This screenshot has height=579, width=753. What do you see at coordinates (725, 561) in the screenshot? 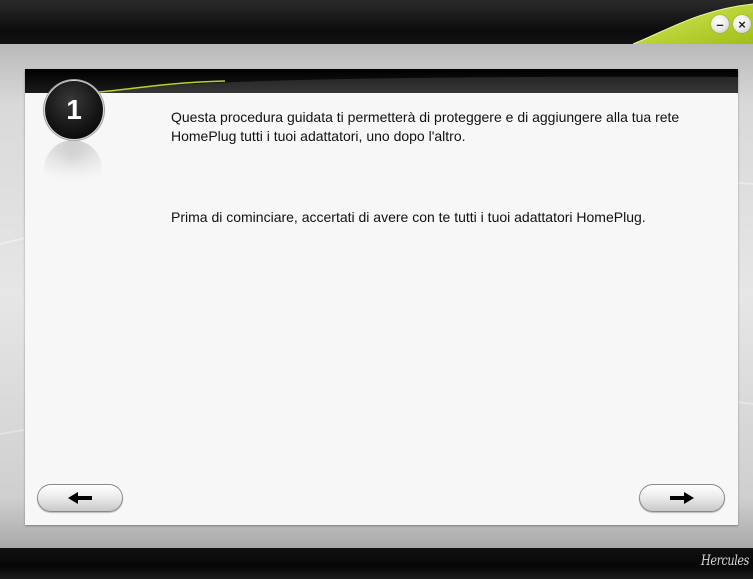
I see `brand-logo: Hercules` at bounding box center [725, 561].